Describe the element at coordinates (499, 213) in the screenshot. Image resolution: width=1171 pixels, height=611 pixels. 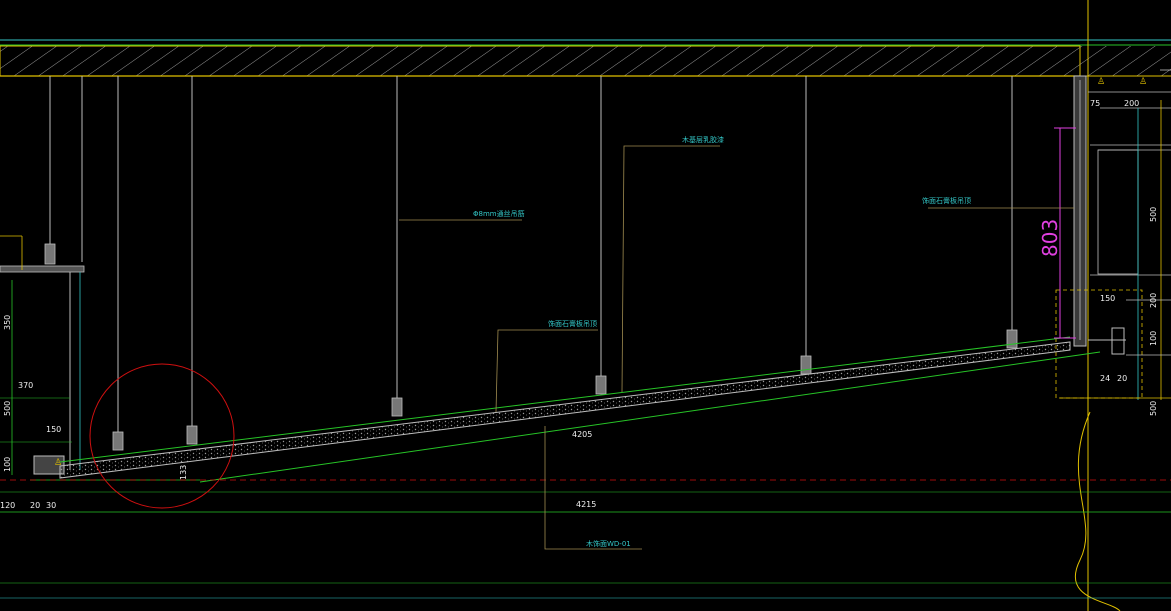
I see `rod-label: Φ8mm通丝吊筋` at that location.